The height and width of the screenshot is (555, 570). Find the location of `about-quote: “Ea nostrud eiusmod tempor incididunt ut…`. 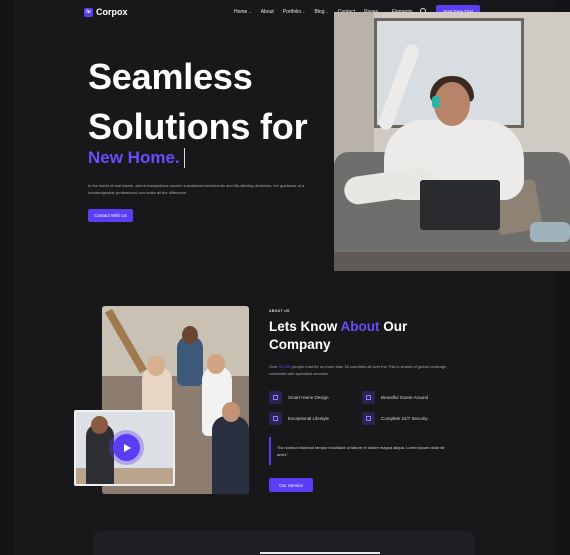

about-quote: “Ea nostrud eiusmod tempor incididunt ut… is located at coordinates (359, 451).